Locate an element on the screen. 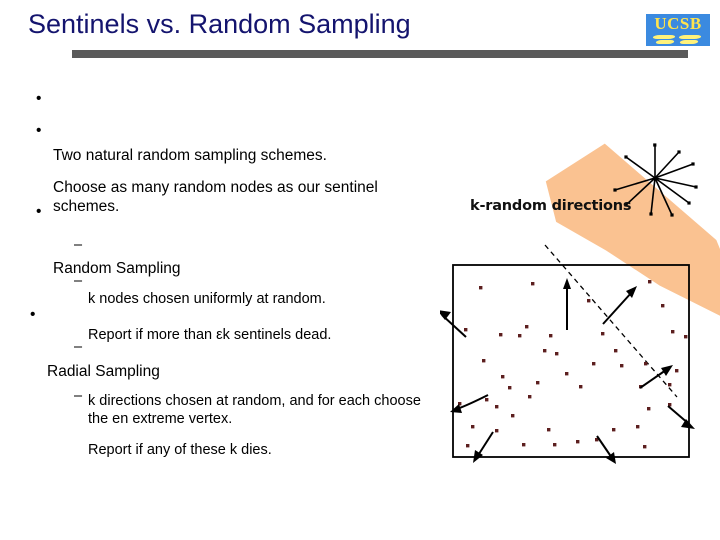 The image size is (720, 540). highlighter-stroke is located at coordinates (632, 232).